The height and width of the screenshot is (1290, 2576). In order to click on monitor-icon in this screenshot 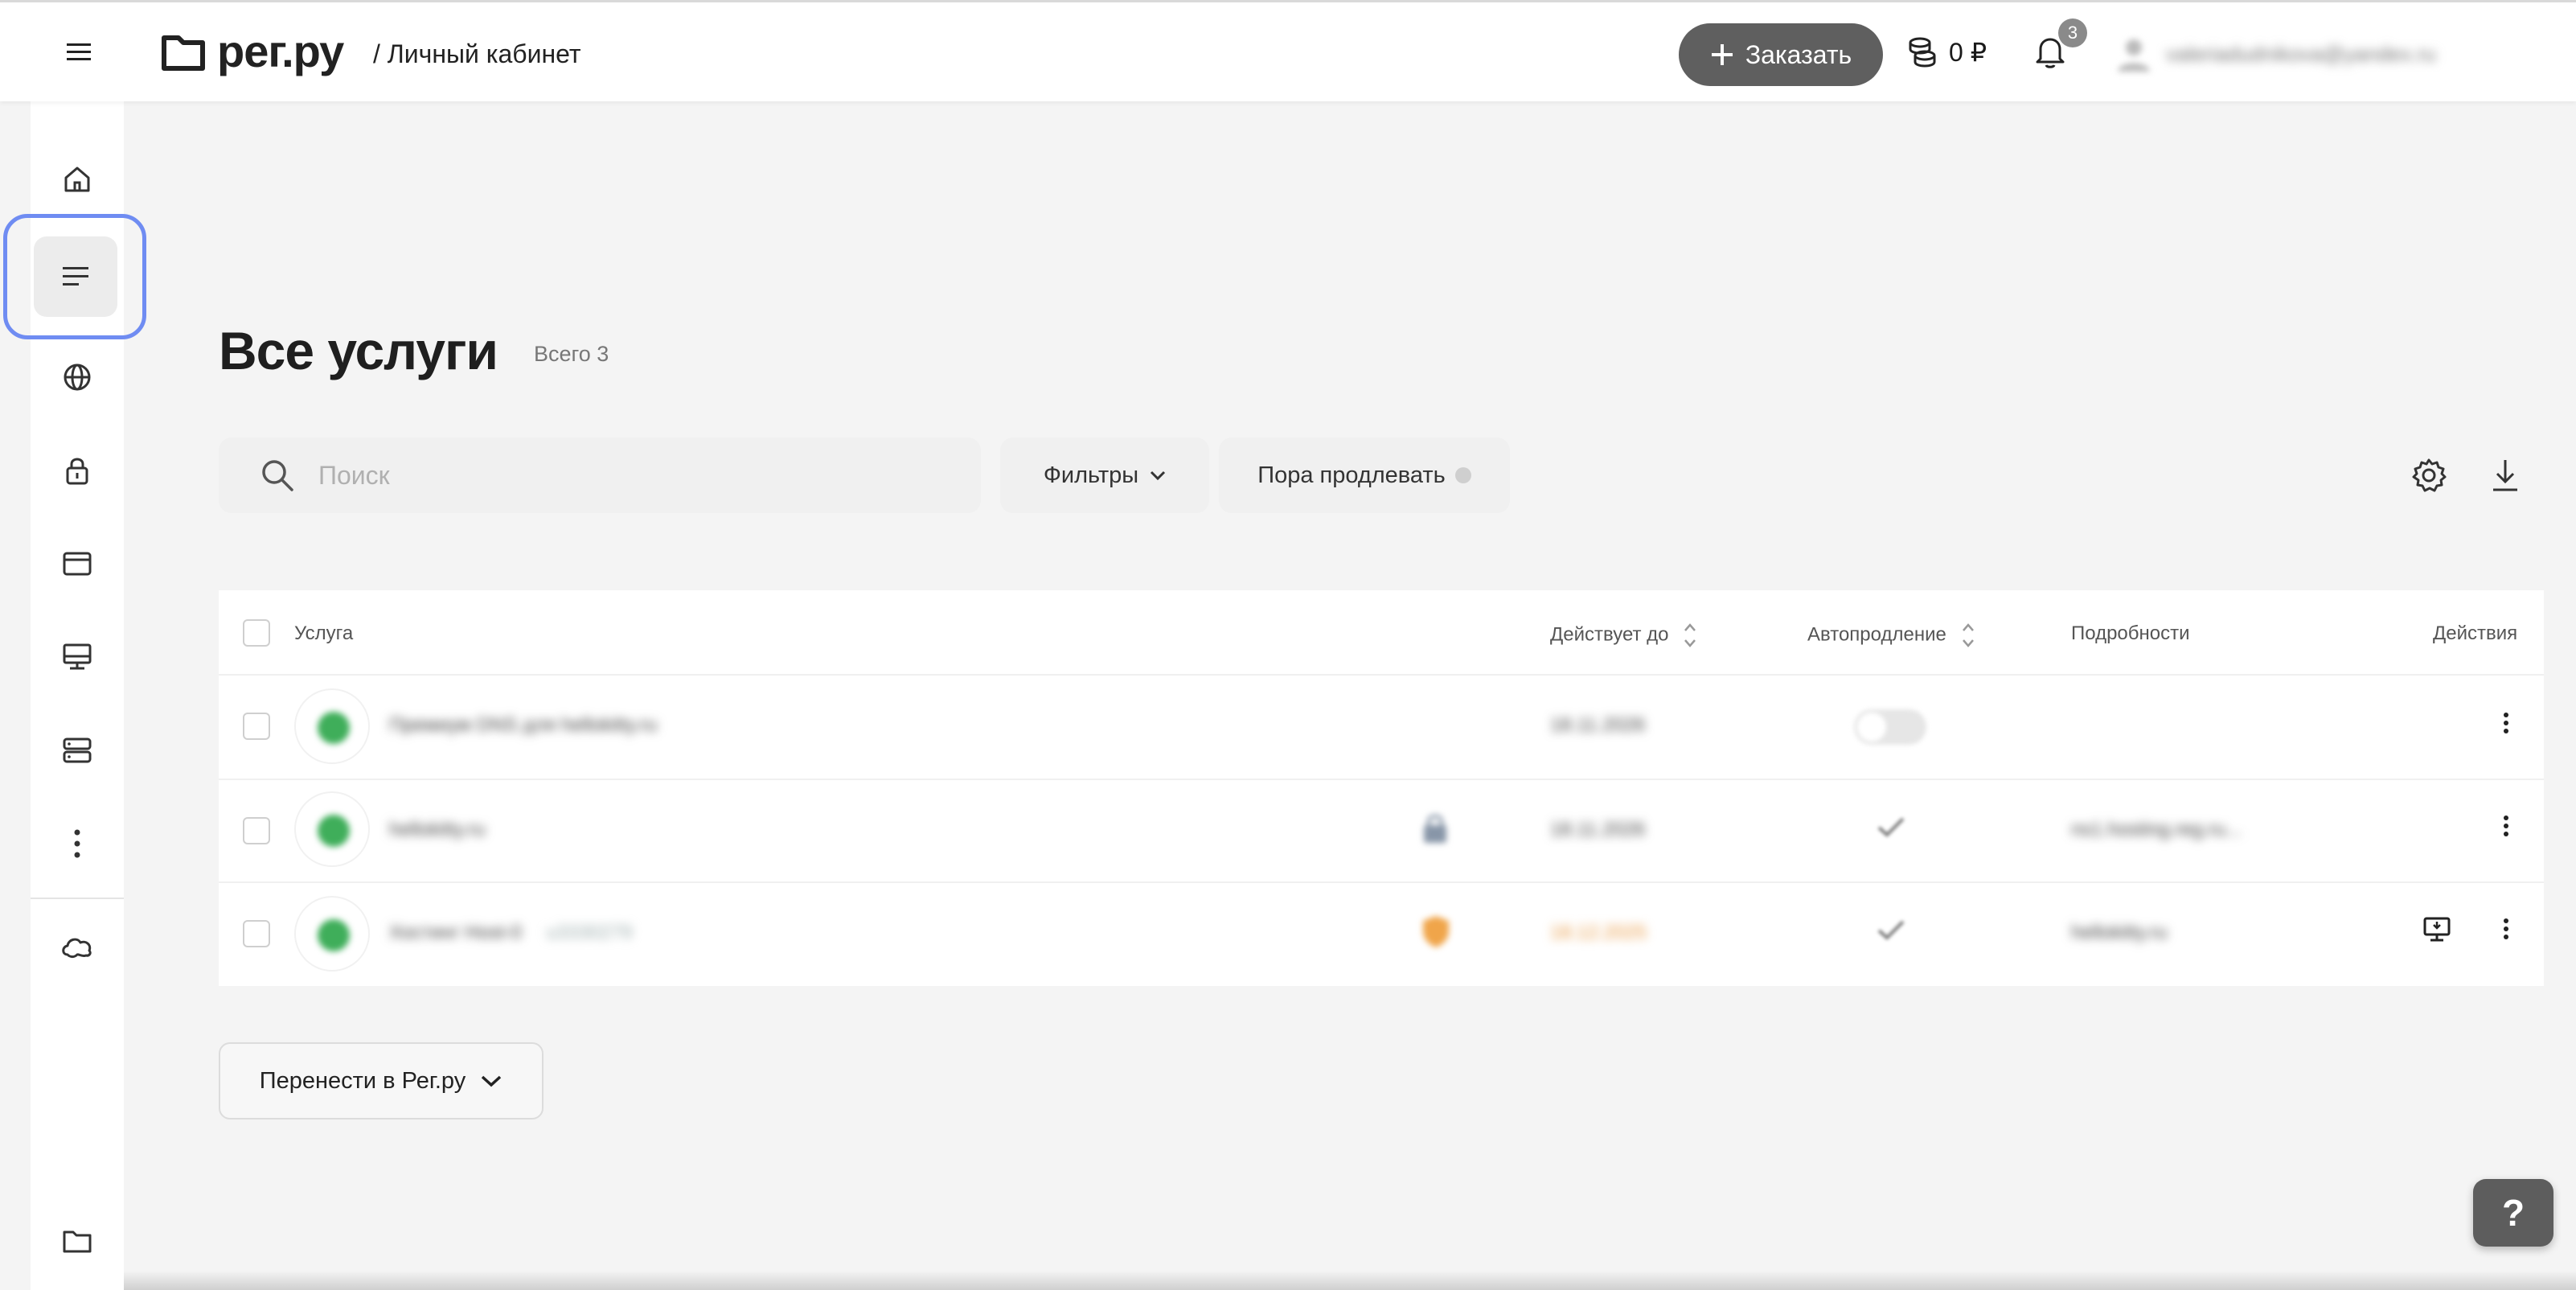, I will do `click(77, 656)`.